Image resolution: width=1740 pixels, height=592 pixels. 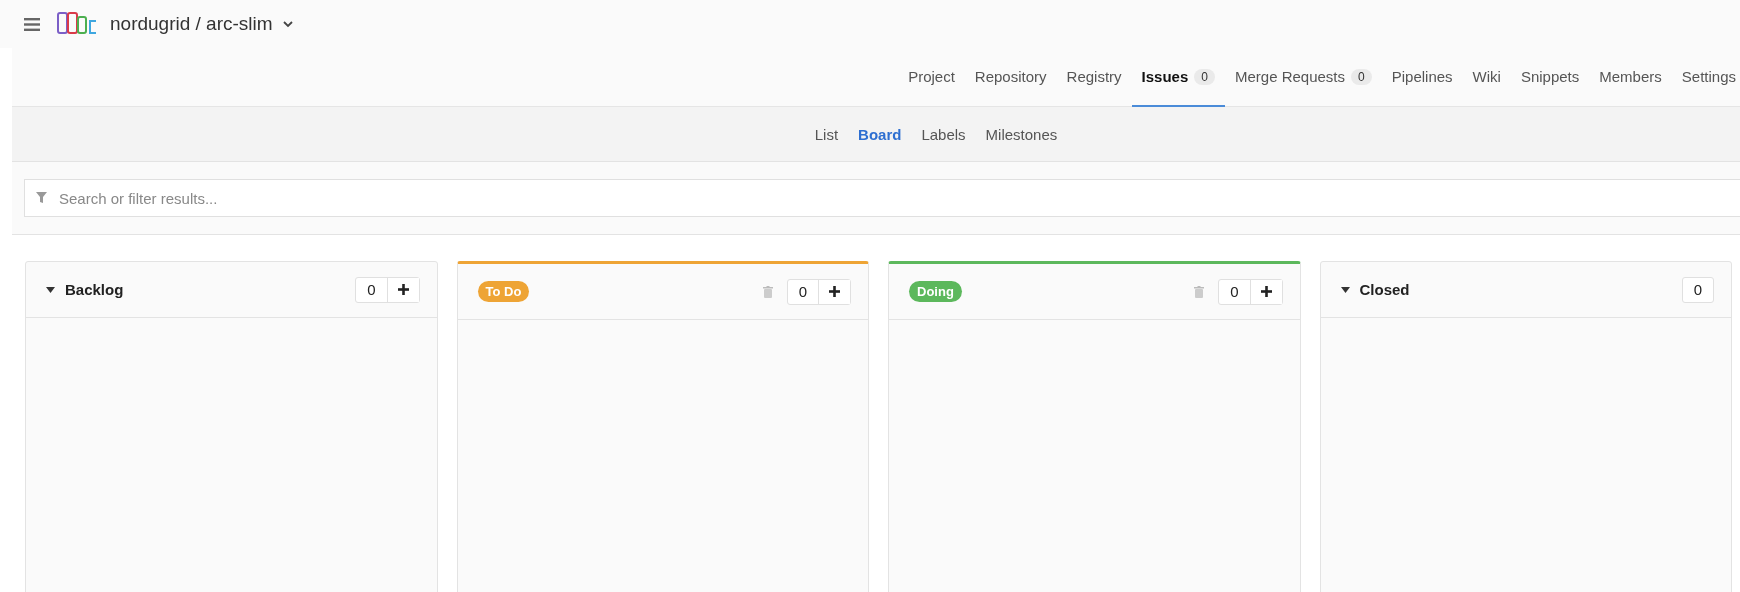 What do you see at coordinates (1486, 77) in the screenshot?
I see `nav-tab: Wiki` at bounding box center [1486, 77].